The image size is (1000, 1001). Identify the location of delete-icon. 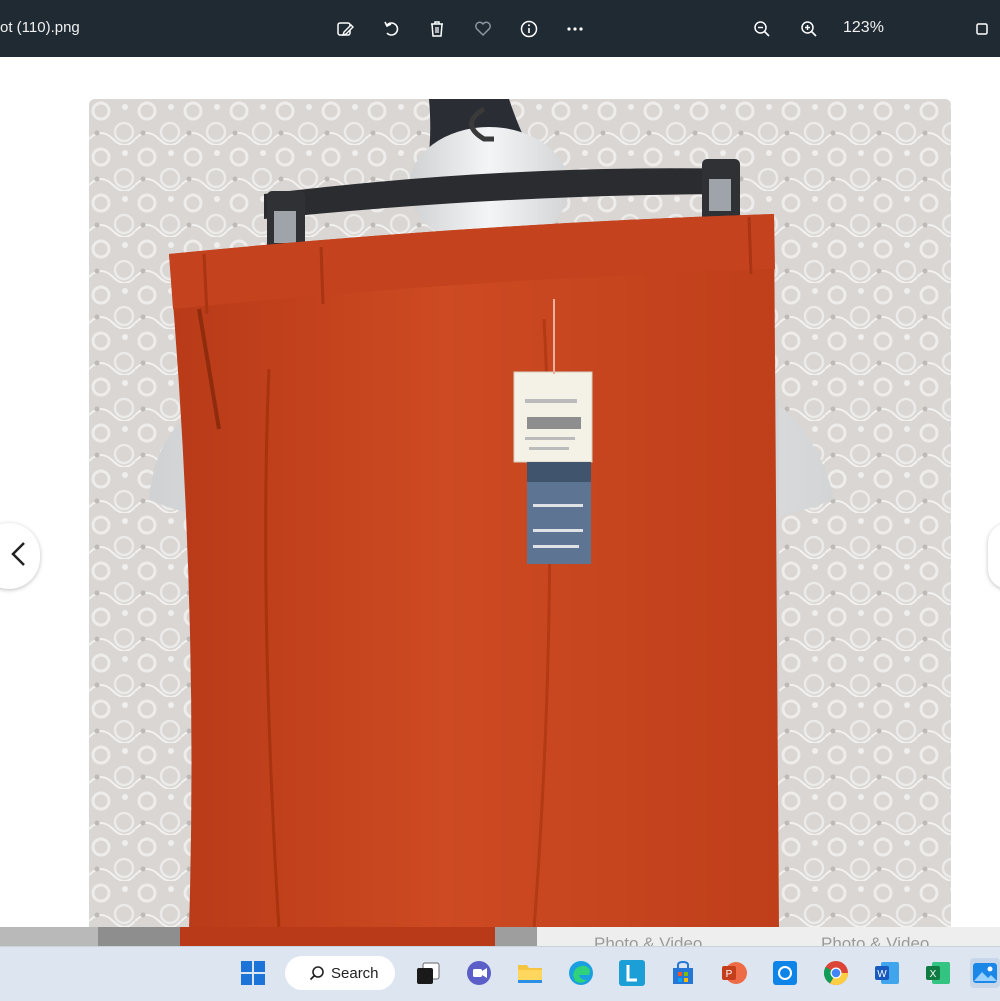
(437, 29).